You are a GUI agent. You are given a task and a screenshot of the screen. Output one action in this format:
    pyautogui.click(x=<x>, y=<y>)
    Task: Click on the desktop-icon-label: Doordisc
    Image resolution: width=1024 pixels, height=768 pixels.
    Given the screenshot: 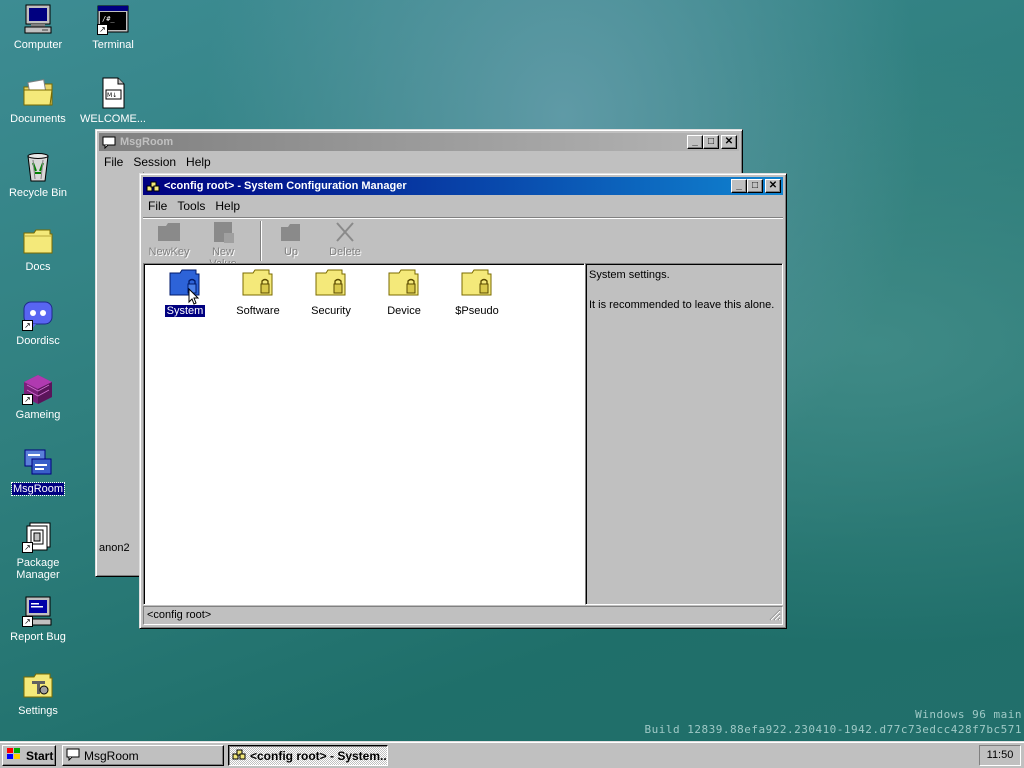 What is the action you would take?
    pyautogui.click(x=38, y=341)
    